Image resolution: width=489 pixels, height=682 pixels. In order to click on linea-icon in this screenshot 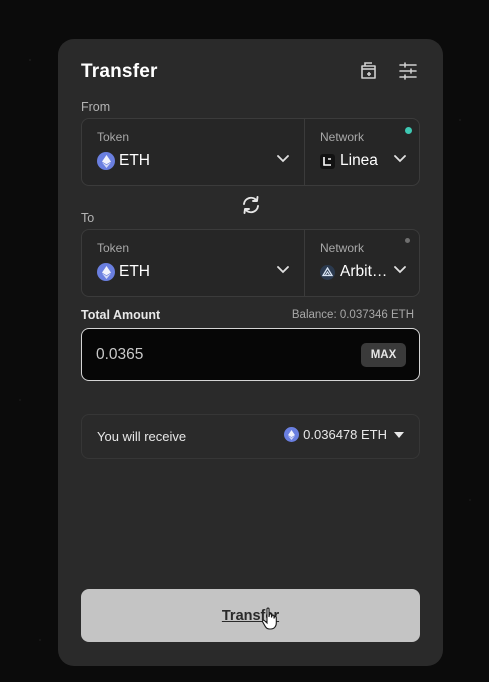, I will do `click(327, 161)`.